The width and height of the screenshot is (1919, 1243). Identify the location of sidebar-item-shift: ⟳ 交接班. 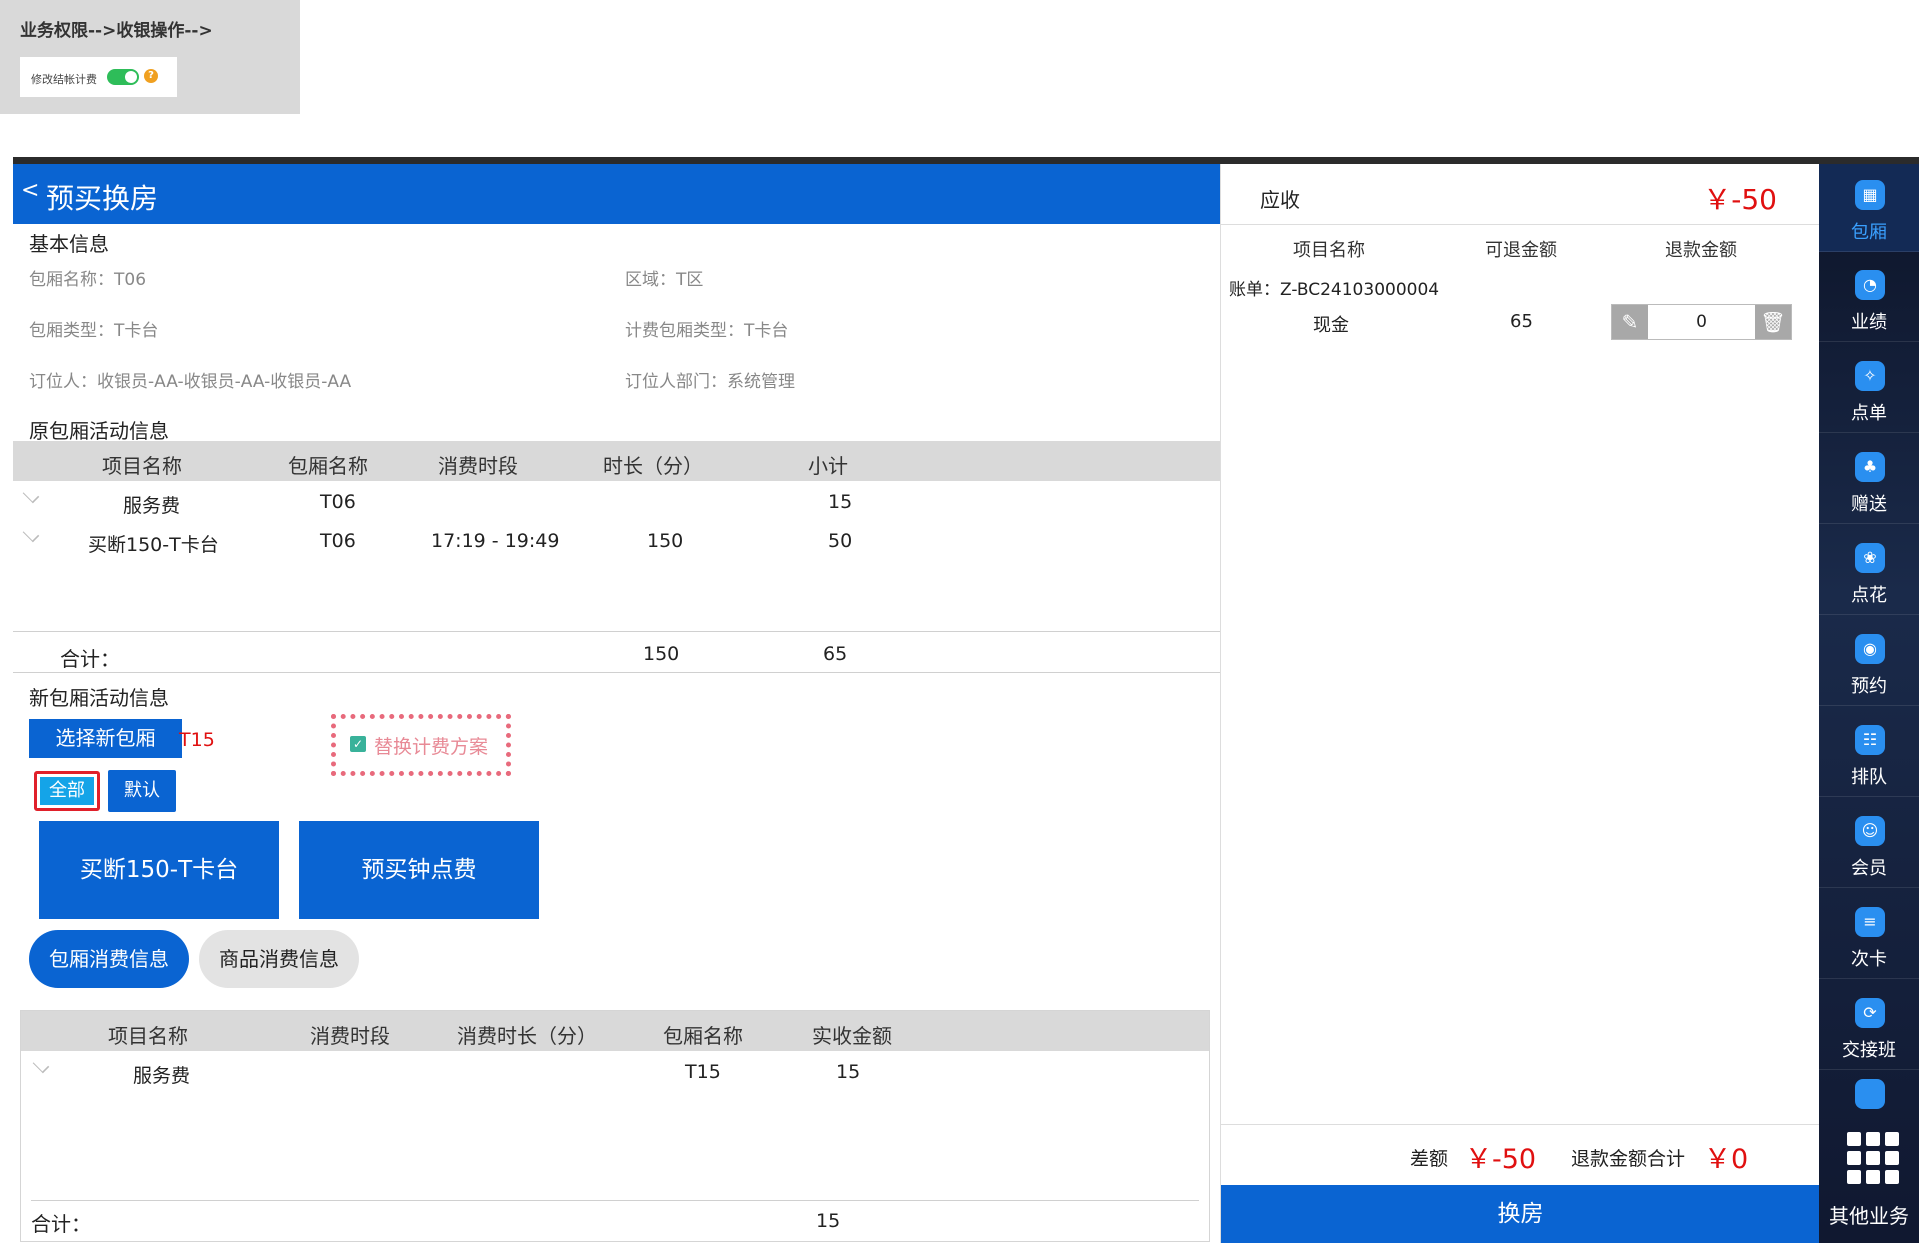
(1869, 1026).